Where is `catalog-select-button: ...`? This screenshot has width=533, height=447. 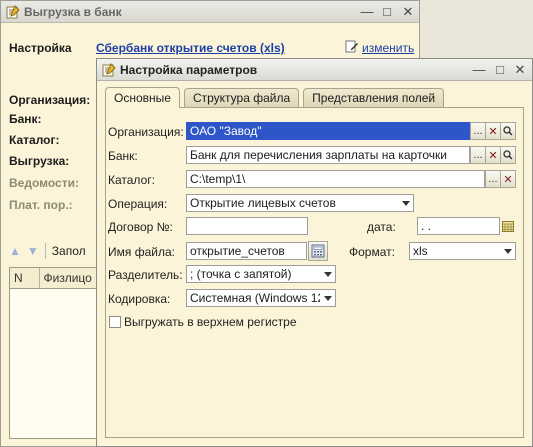 catalog-select-button: ... is located at coordinates (493, 179).